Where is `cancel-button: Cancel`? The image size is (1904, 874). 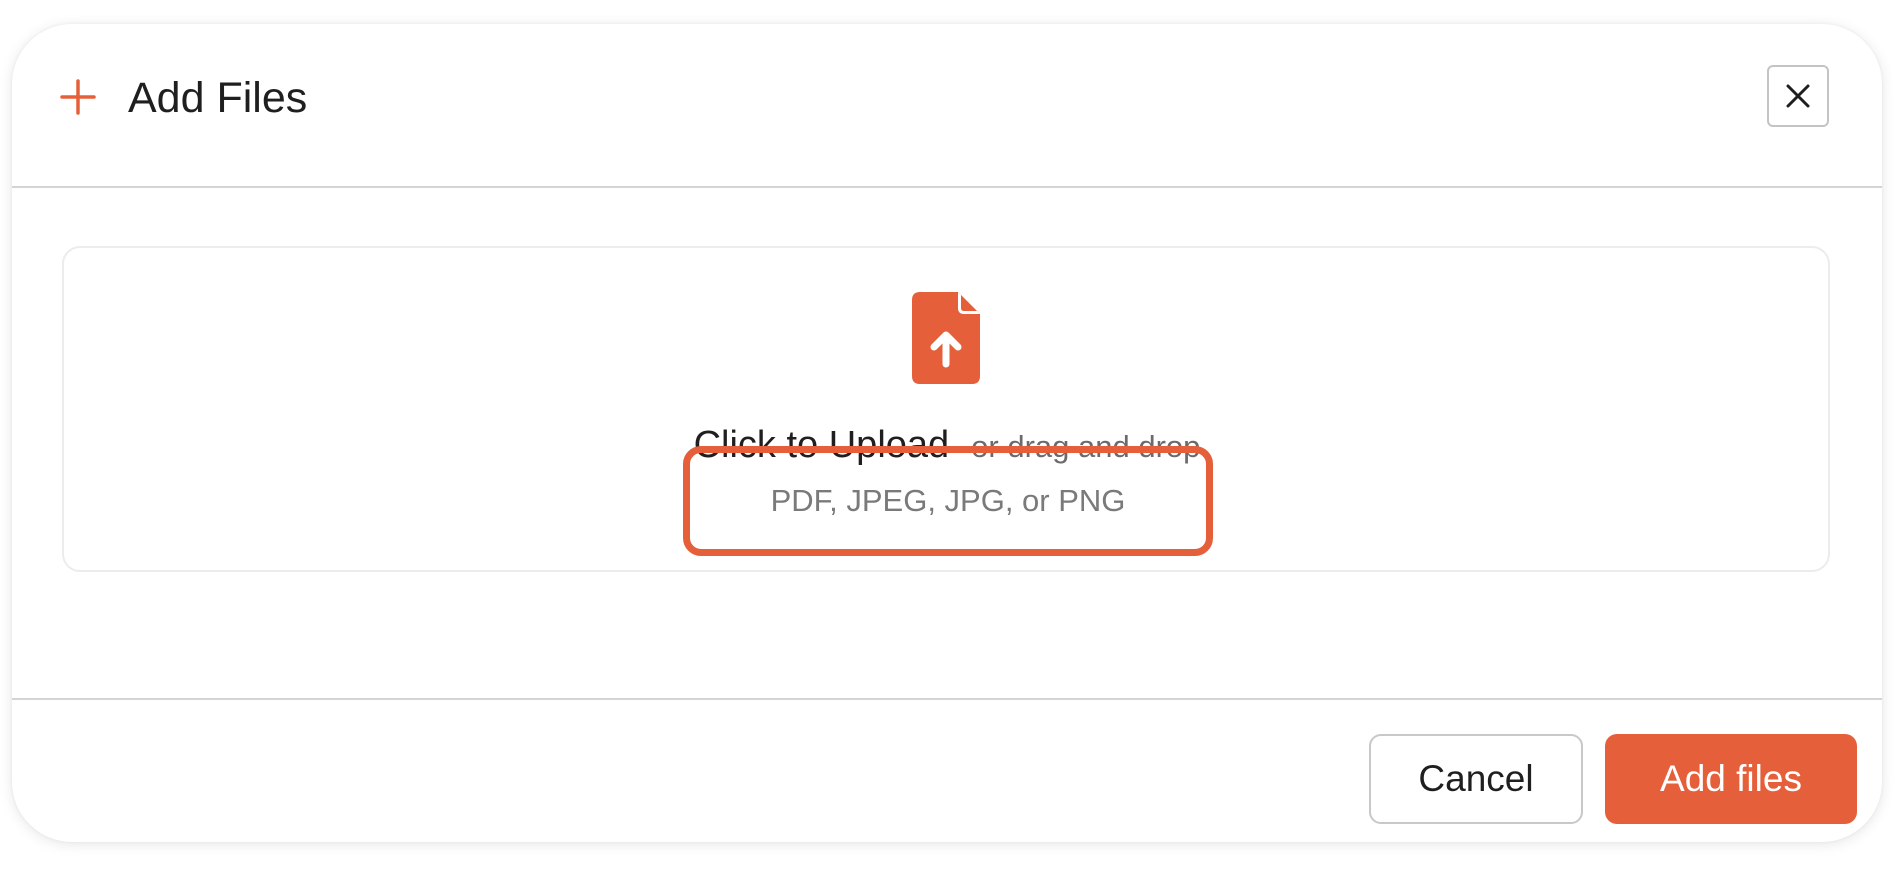
cancel-button: Cancel is located at coordinates (1476, 779).